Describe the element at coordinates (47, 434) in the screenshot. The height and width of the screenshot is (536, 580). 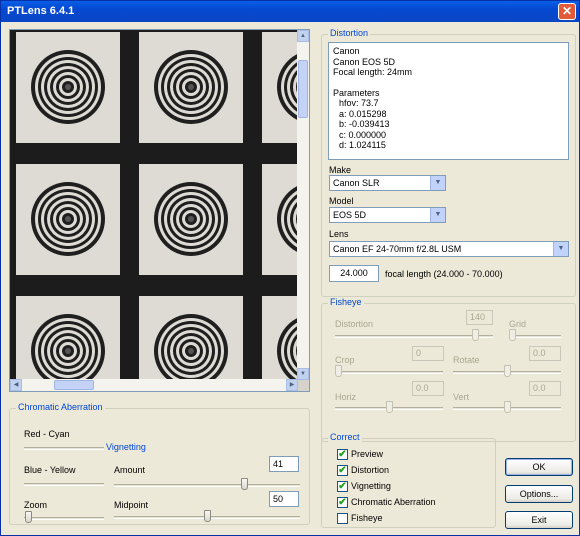
I see `red-cyan-label: Red - Cyan` at that location.